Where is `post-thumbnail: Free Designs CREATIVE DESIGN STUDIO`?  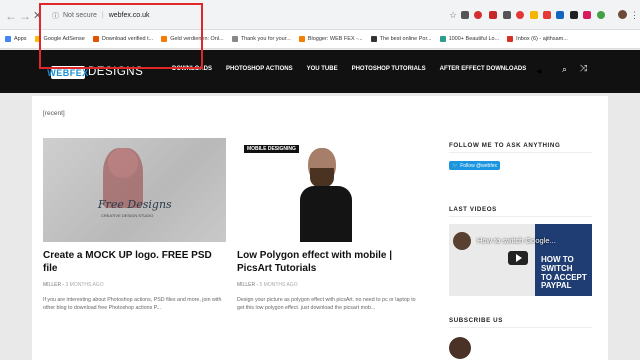 post-thumbnail: Free Designs CREATIVE DESIGN STUDIO is located at coordinates (134, 190).